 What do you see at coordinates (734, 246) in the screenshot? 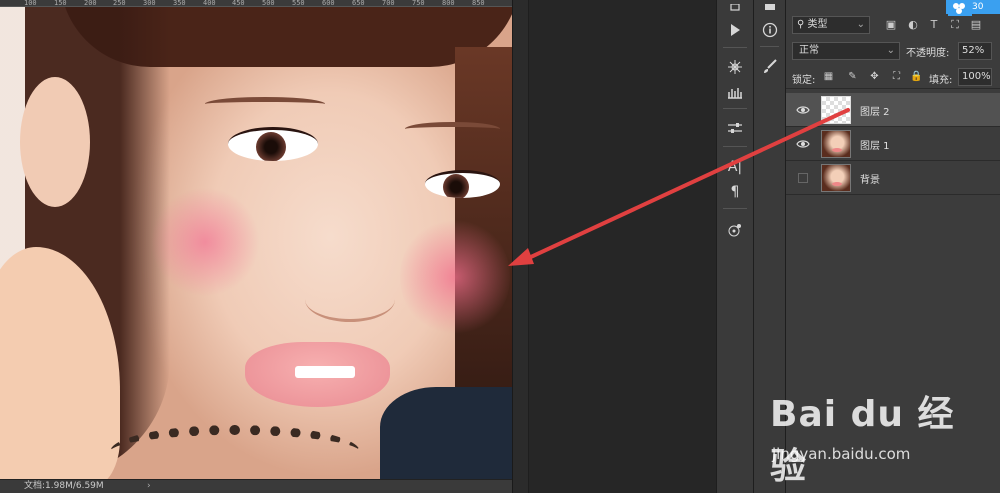
I see `panel-icon-strip: A| ¶` at bounding box center [734, 246].